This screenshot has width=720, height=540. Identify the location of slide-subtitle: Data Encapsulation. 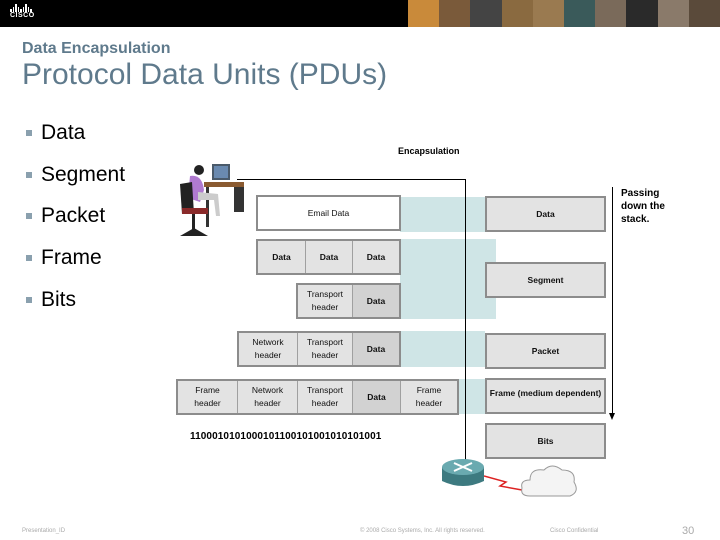
(96, 48).